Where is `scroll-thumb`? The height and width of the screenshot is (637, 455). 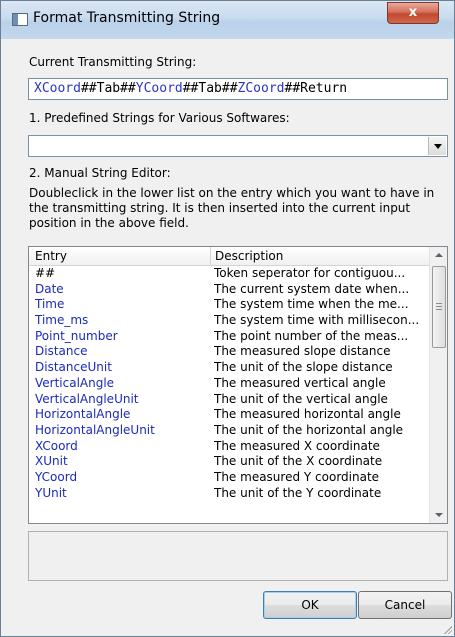 scroll-thumb is located at coordinates (439, 307).